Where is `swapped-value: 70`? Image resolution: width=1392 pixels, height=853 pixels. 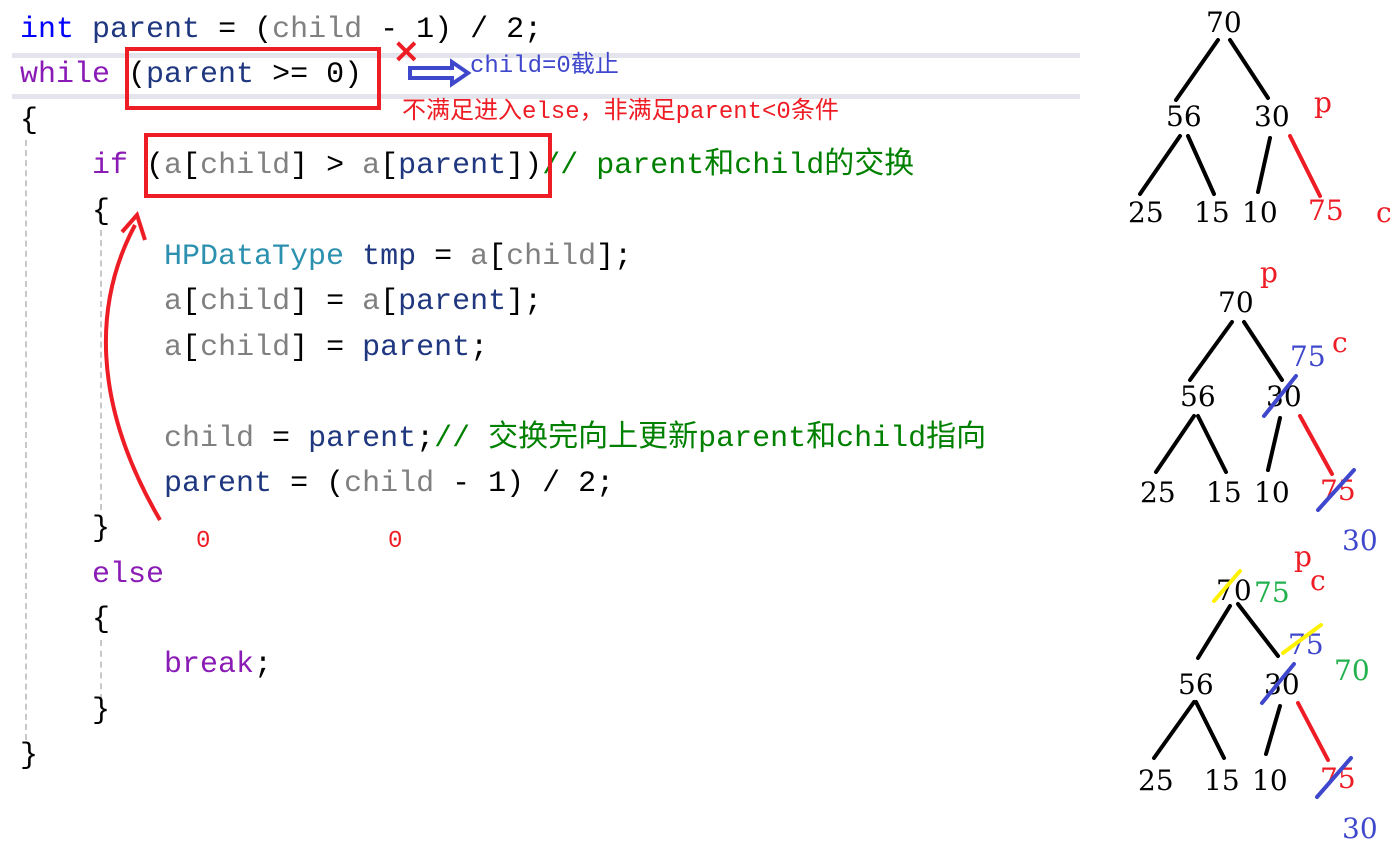 swapped-value: 70 is located at coordinates (1352, 670).